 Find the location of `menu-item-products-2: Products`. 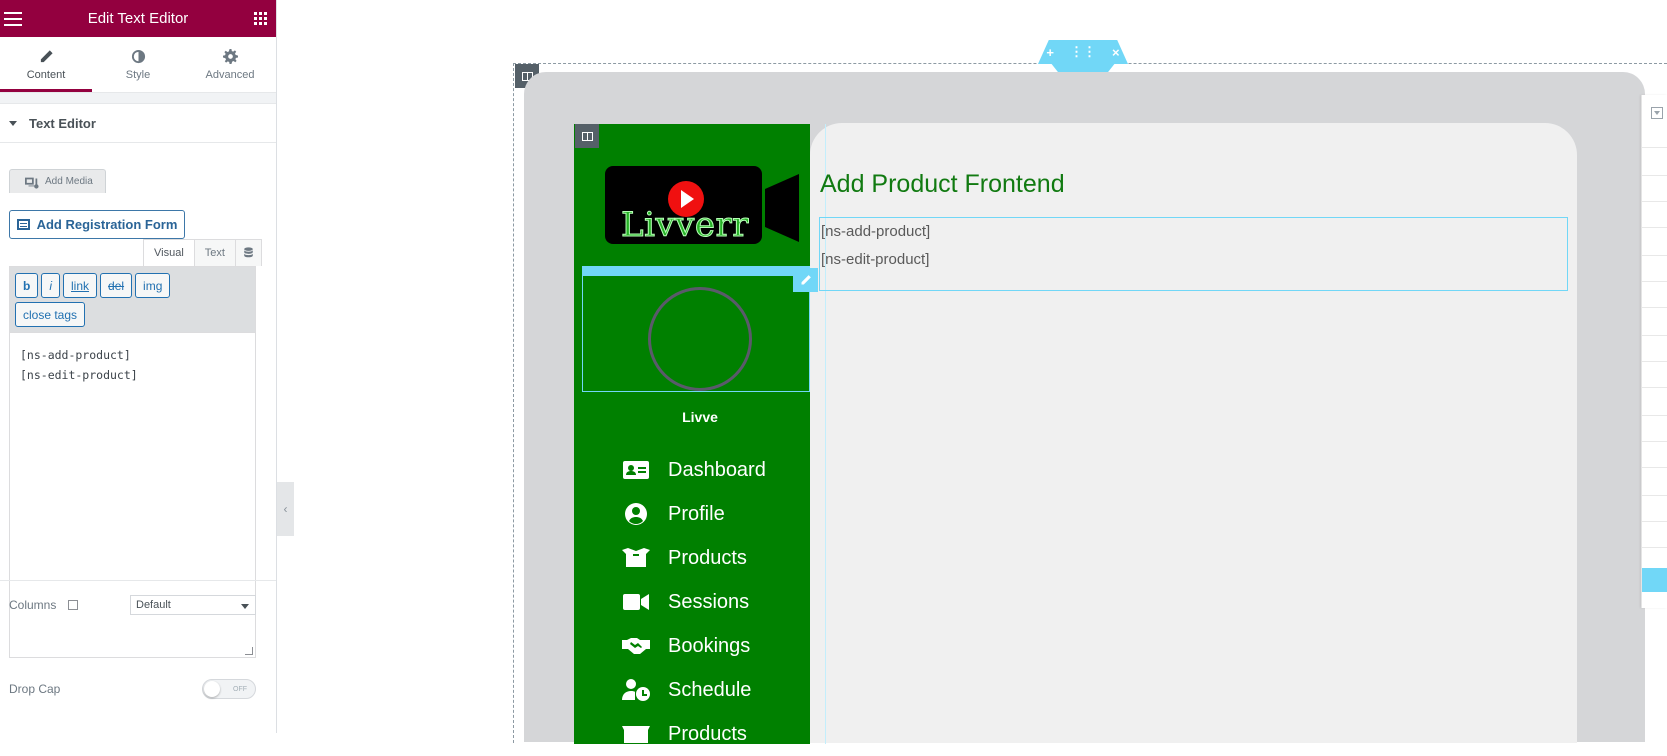

menu-item-products-2: Products is located at coordinates (717, 734).